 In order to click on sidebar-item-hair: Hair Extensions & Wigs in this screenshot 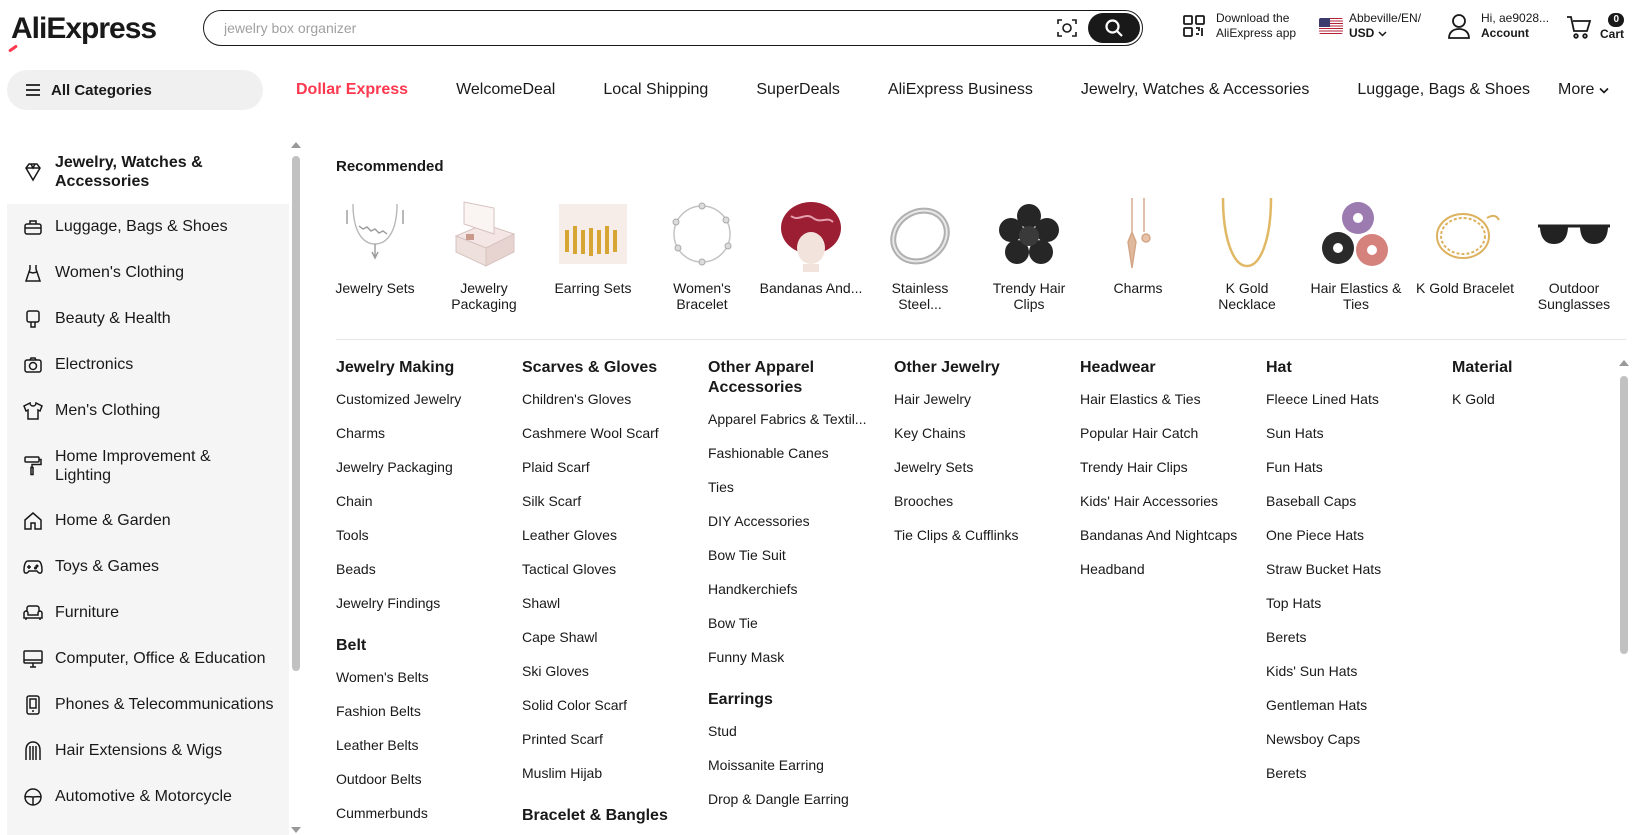, I will do `click(148, 751)`.